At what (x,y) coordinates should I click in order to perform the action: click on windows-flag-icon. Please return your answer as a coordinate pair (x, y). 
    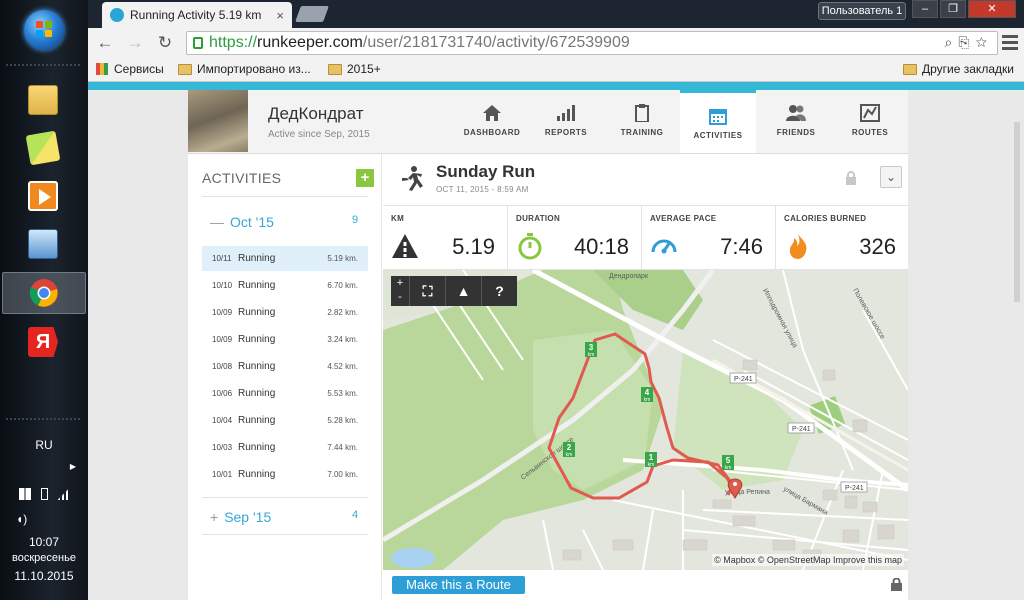
    Looking at the image, I should click on (44, 29).